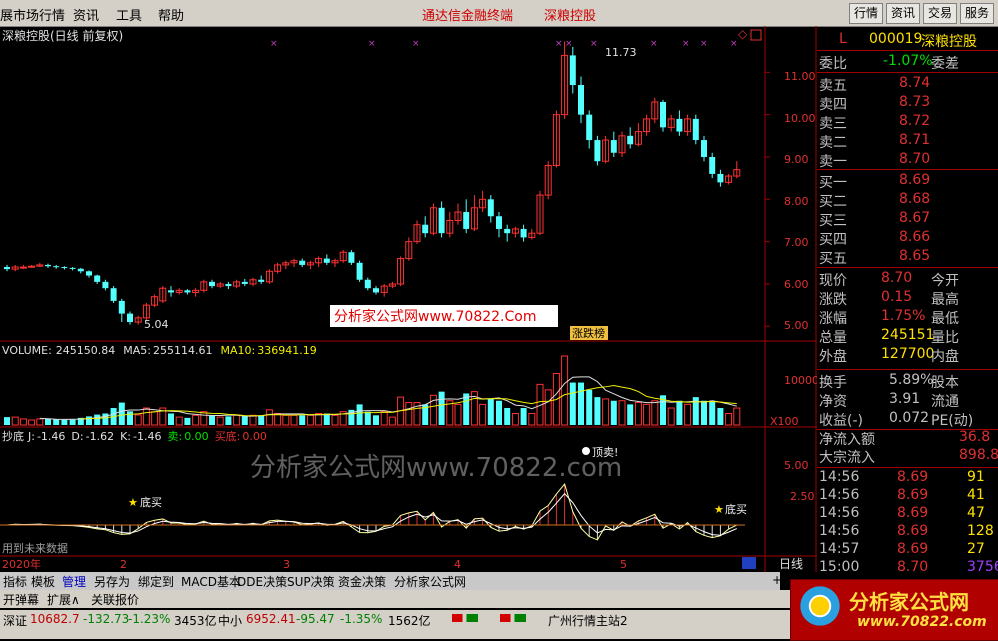 This screenshot has height=641, width=998. I want to click on sz-index-pct: -1.23%, so click(149, 619).